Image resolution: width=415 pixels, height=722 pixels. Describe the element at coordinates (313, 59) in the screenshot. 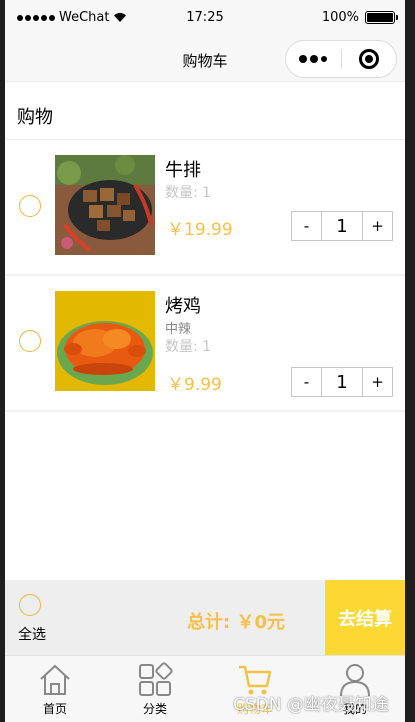

I see `more-menu-button` at that location.